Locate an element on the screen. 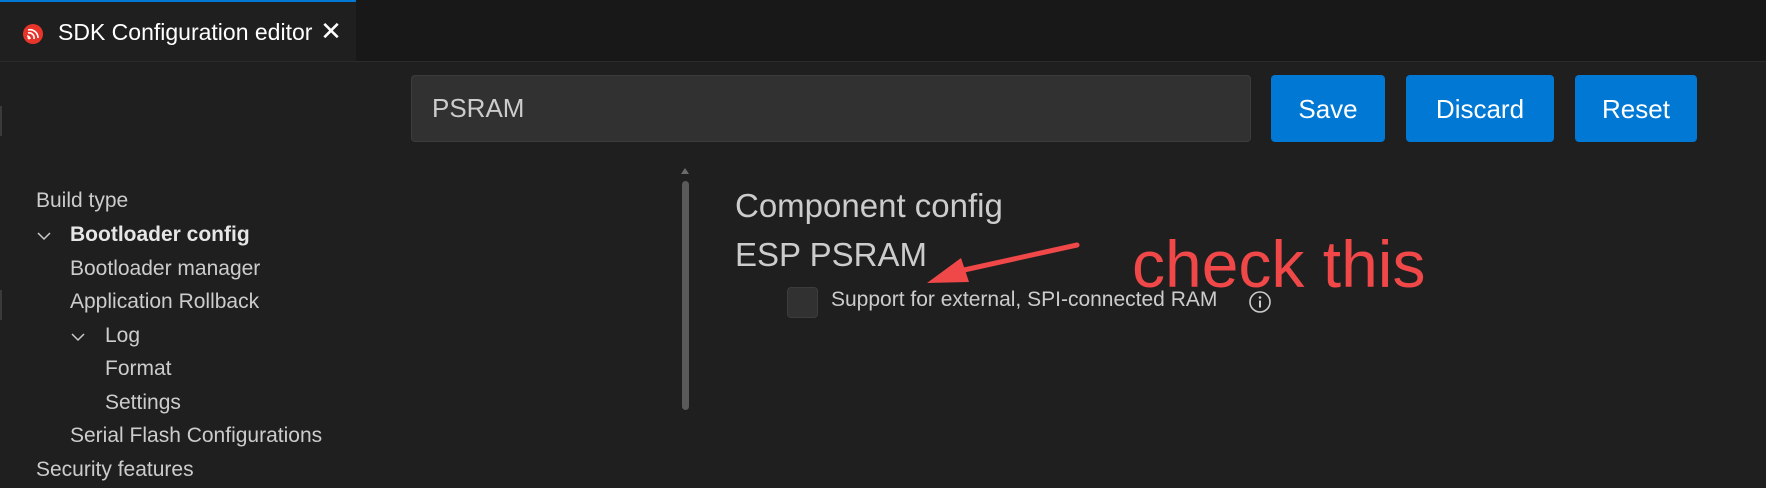 The width and height of the screenshot is (1766, 488). sidebar-item-build-type: Build type is located at coordinates (82, 201).